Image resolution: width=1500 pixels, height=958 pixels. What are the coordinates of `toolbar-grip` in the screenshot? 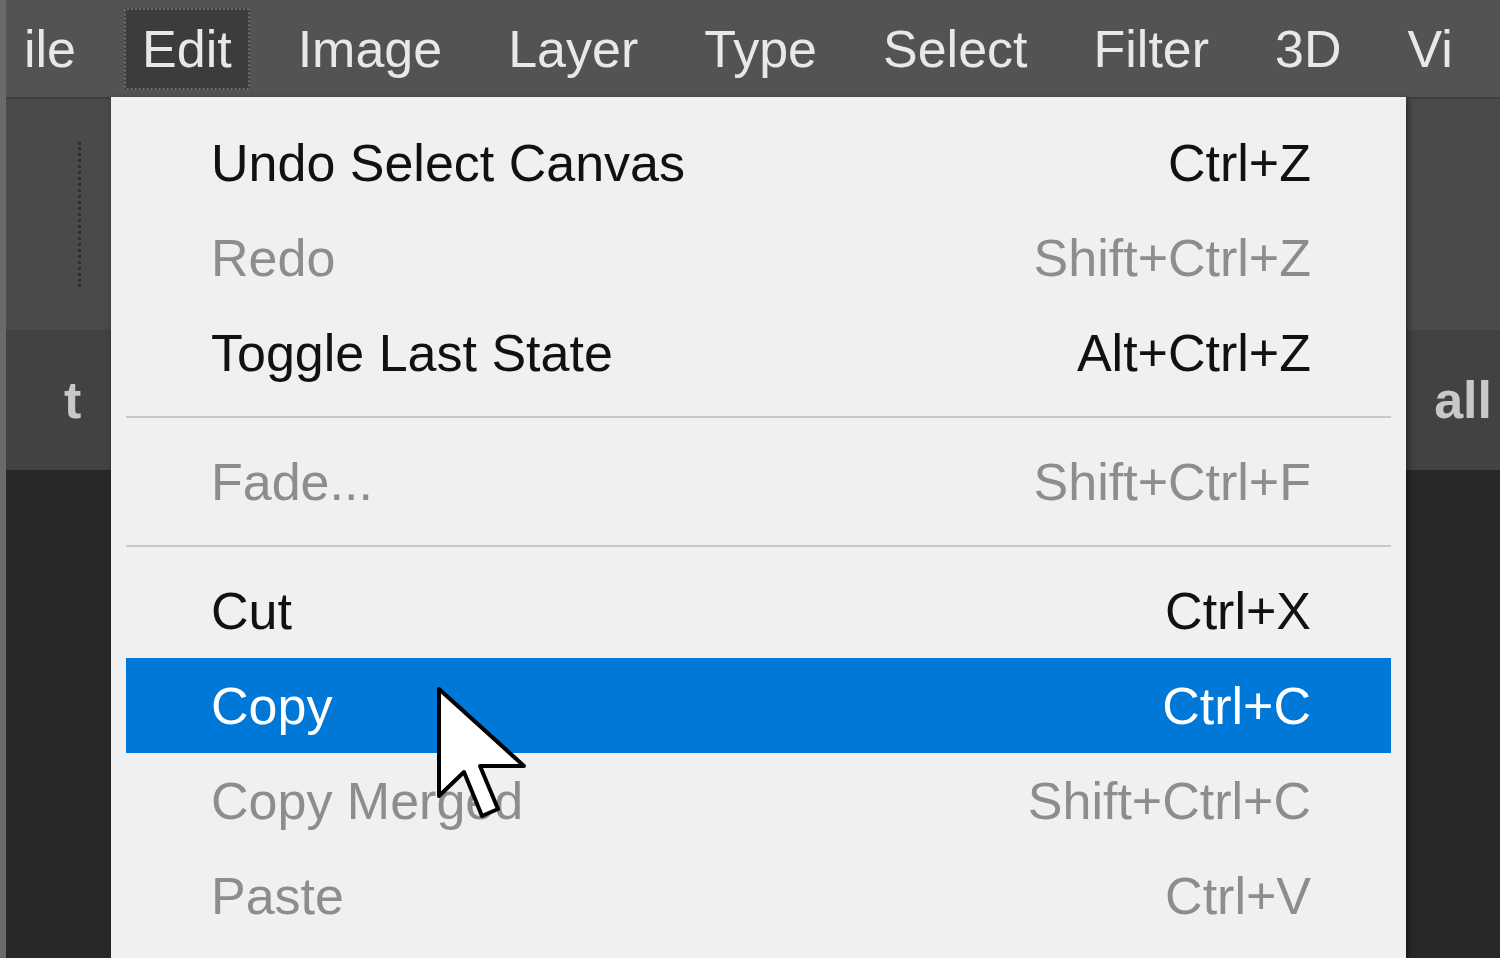 It's located at (81, 214).